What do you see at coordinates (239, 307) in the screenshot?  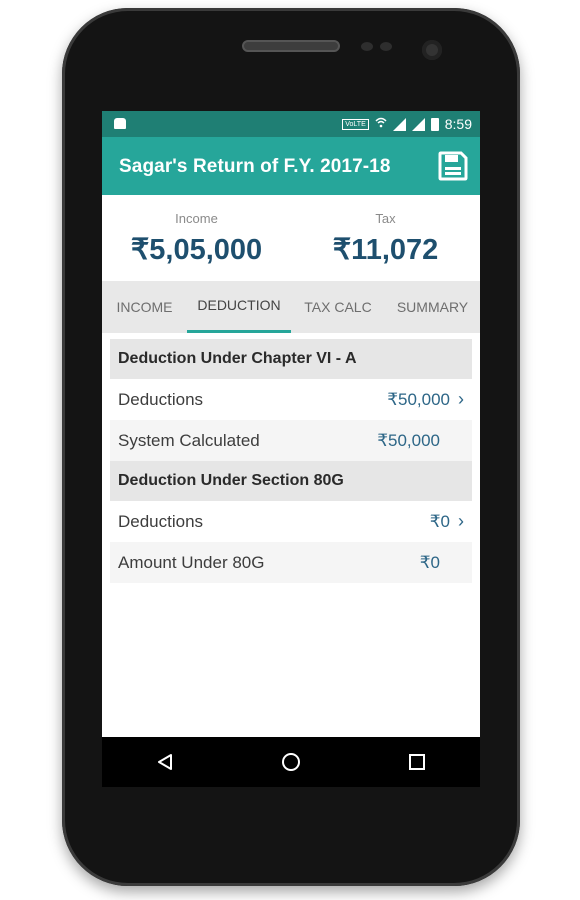 I see `tab-deduction: DEDUCTION` at bounding box center [239, 307].